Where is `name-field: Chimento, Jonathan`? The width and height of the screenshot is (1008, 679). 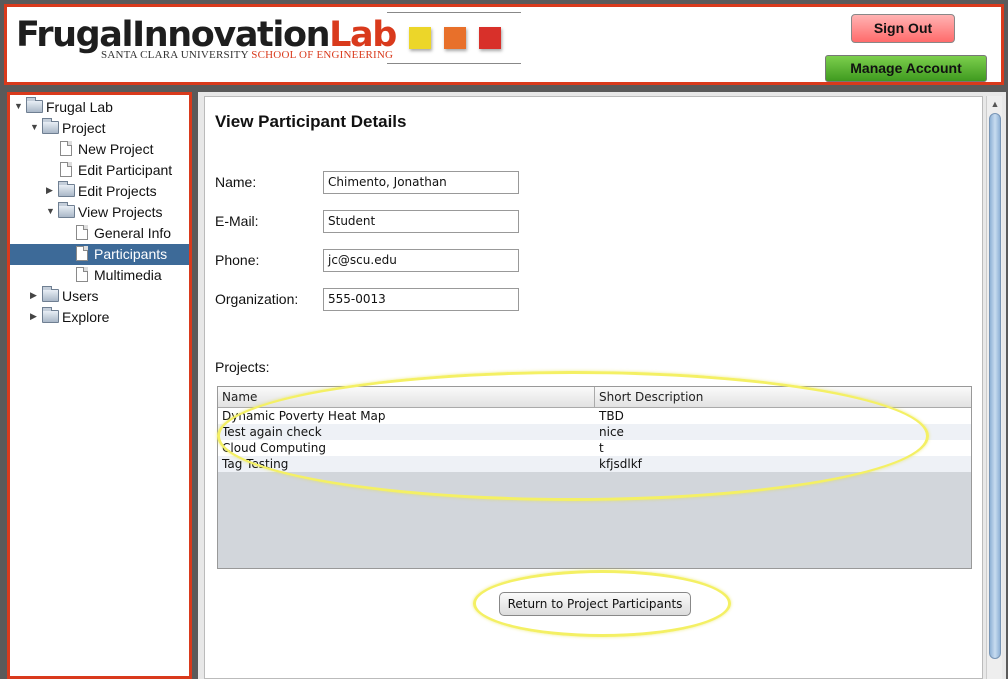 name-field: Chimento, Jonathan is located at coordinates (421, 182).